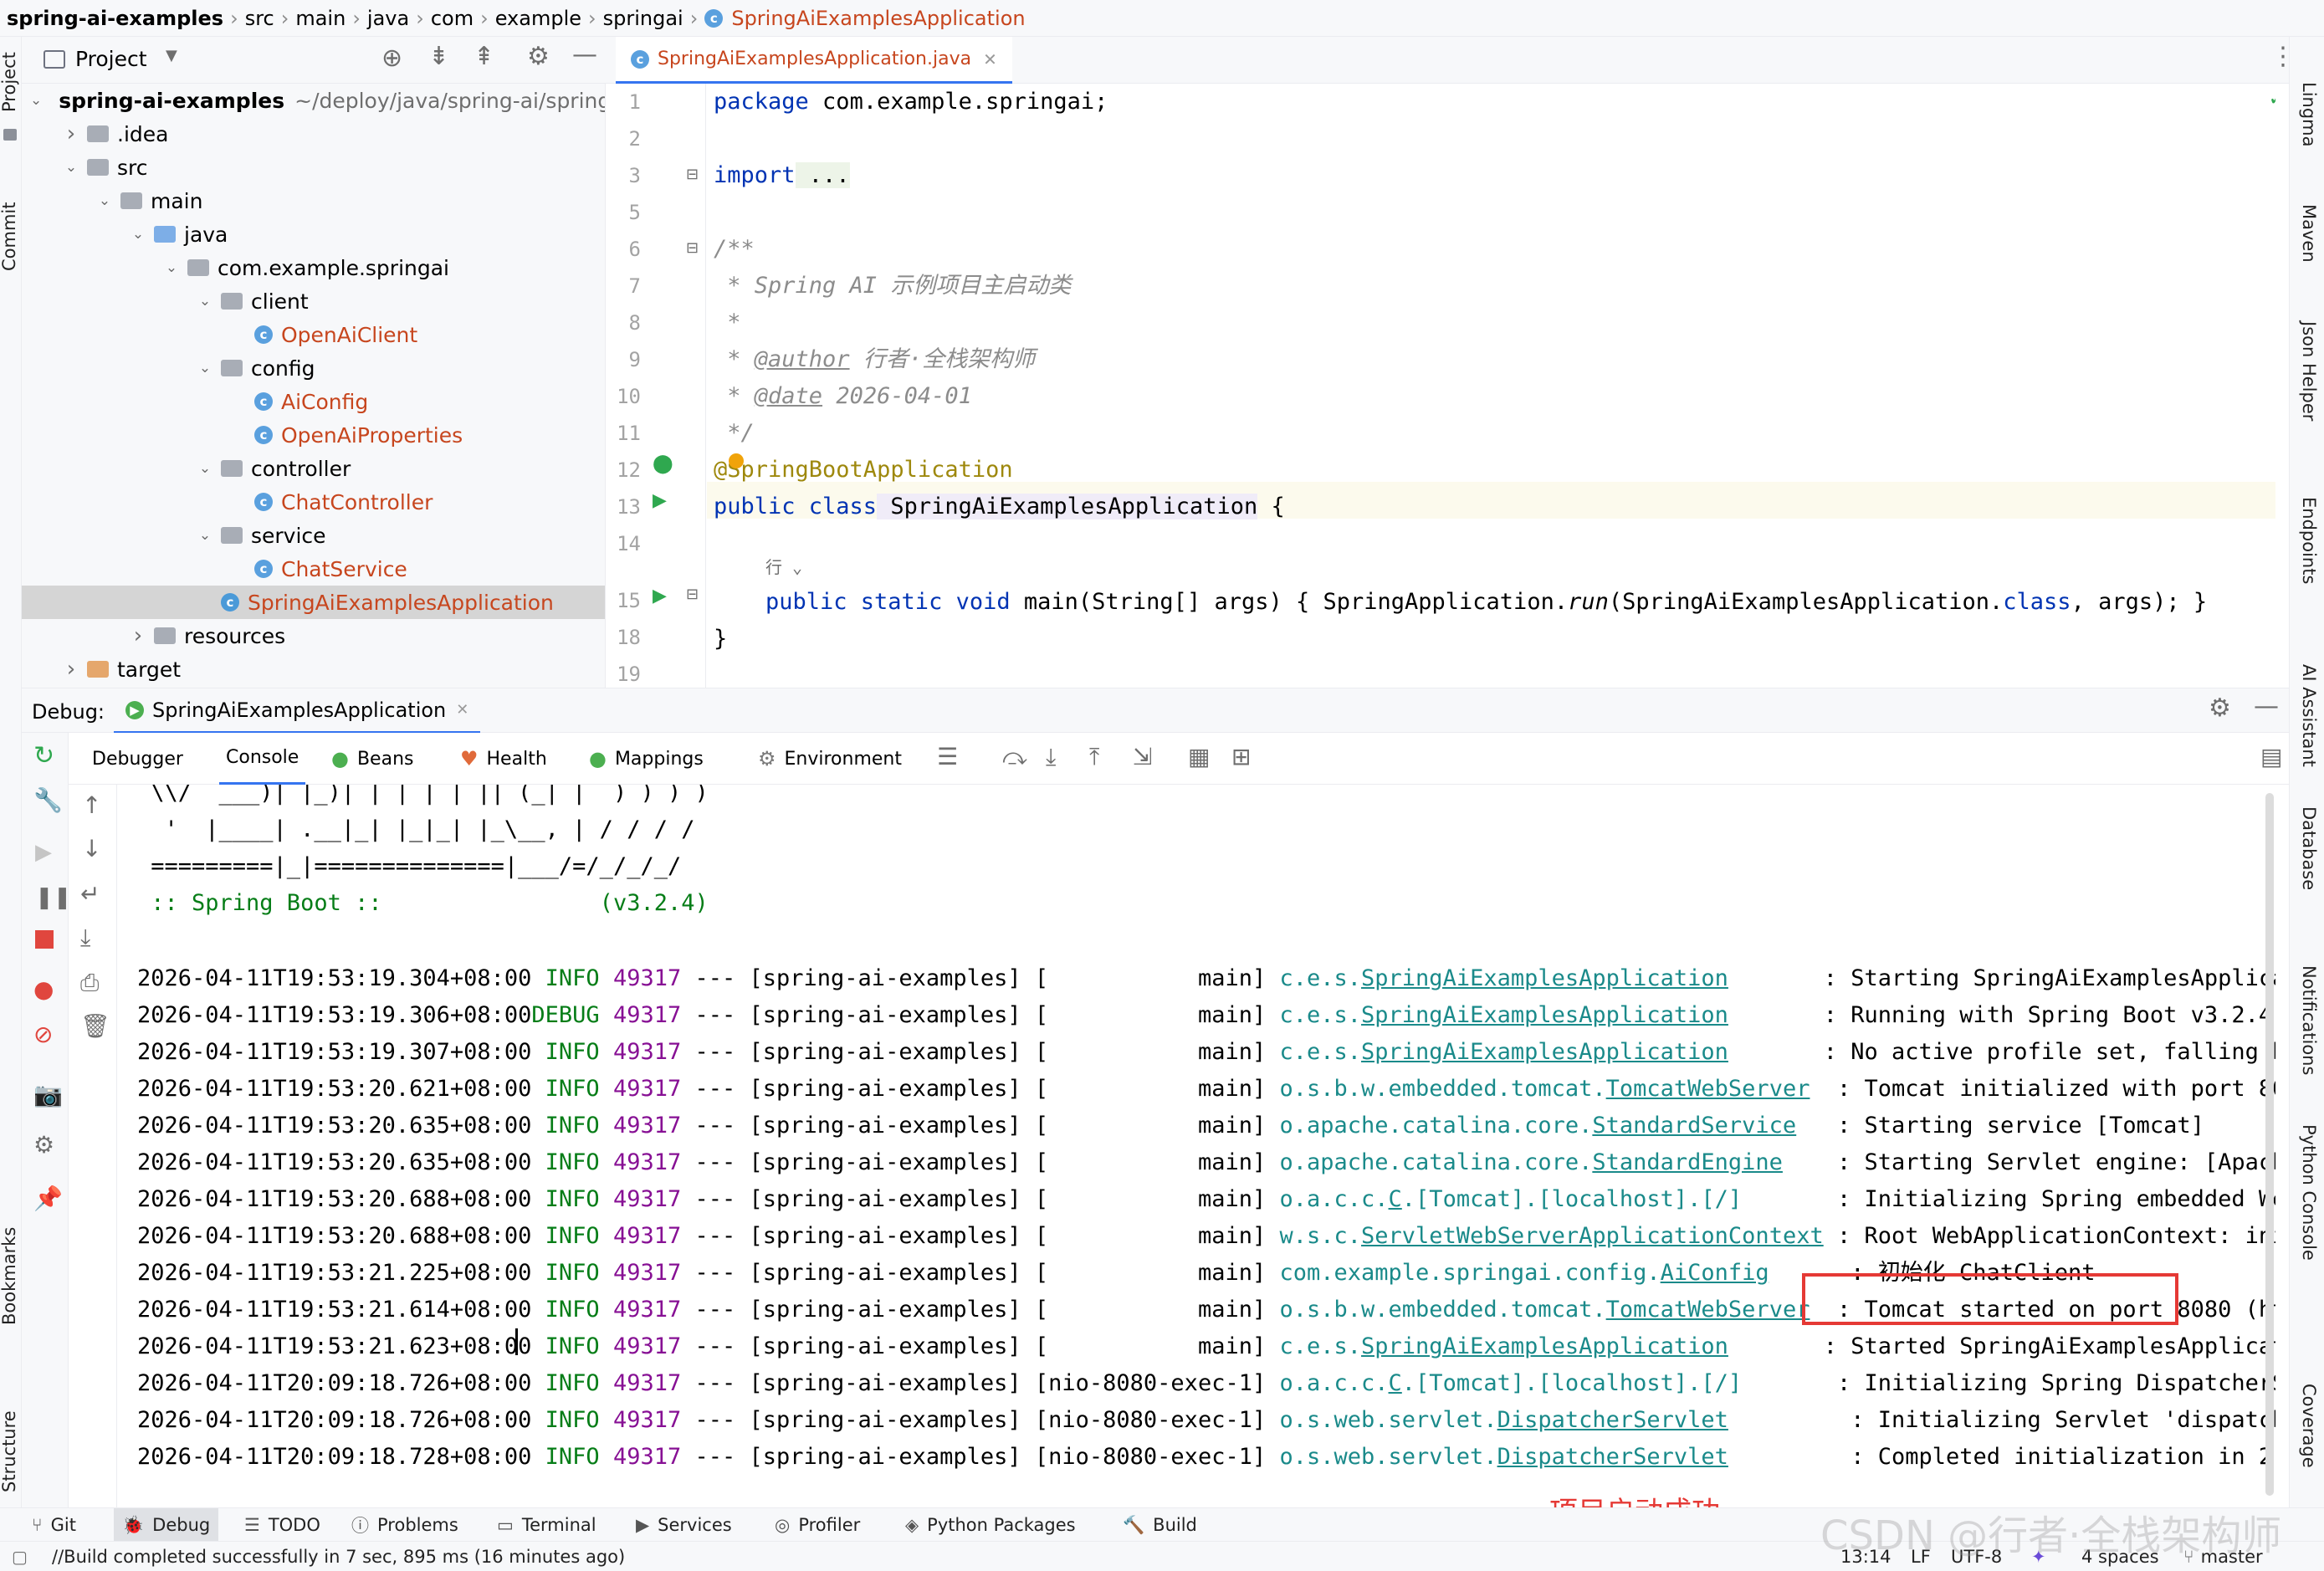  I want to click on debug-tab-console: Console, so click(262, 759).